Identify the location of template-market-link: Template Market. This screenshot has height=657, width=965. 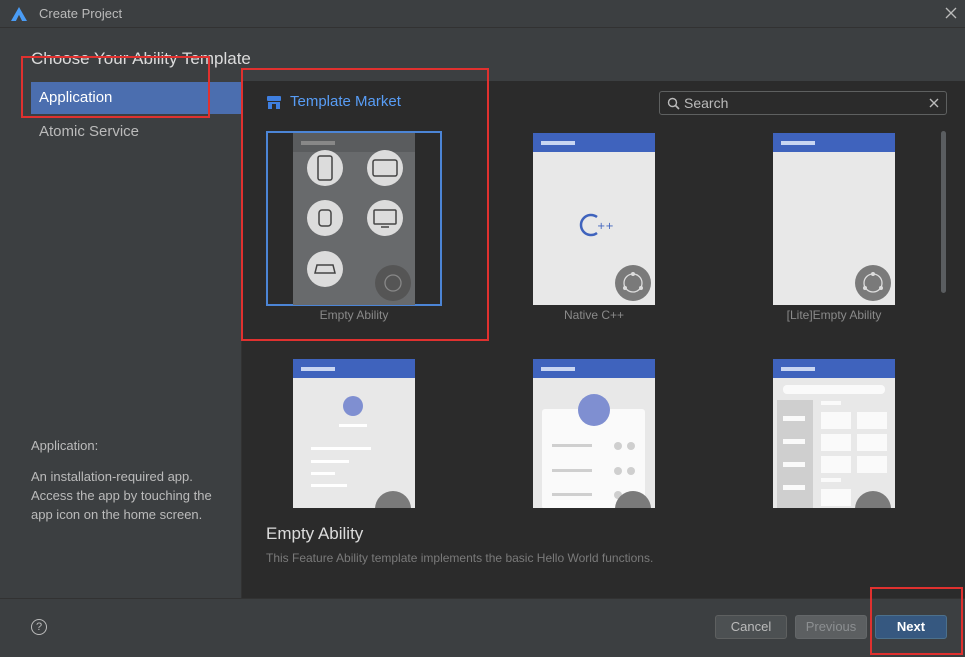
(333, 101).